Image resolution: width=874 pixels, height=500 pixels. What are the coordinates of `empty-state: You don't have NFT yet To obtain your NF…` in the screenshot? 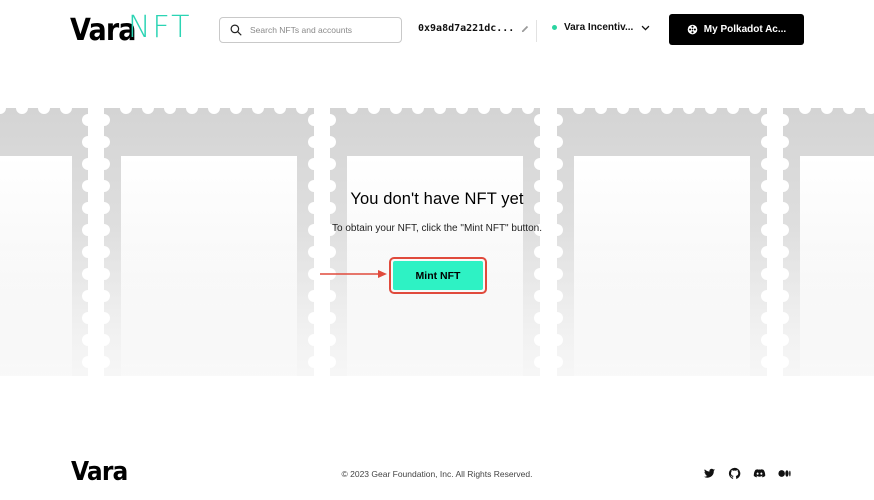 It's located at (437, 212).